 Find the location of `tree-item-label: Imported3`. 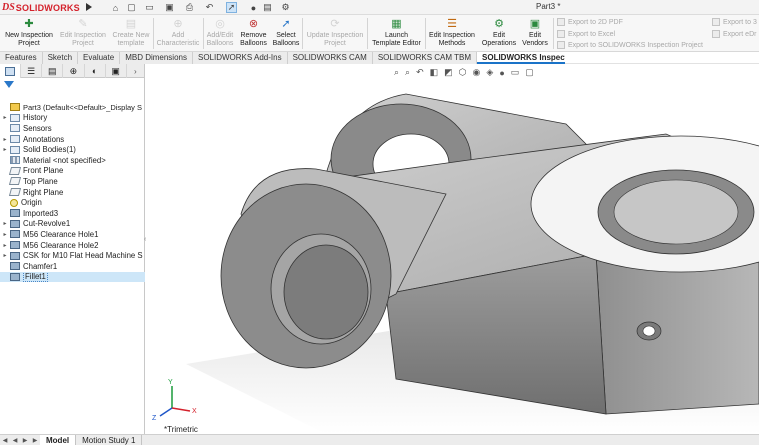

tree-item-label: Imported3 is located at coordinates (41, 213).